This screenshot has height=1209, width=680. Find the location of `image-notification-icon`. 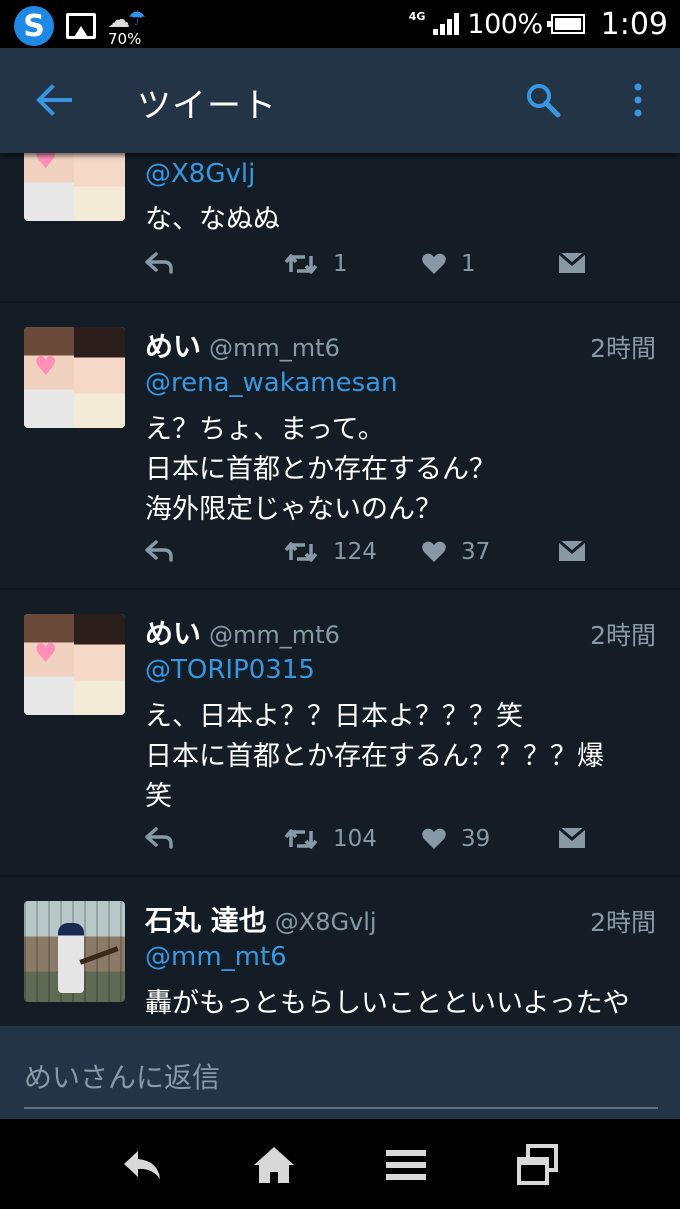

image-notification-icon is located at coordinates (81, 26).